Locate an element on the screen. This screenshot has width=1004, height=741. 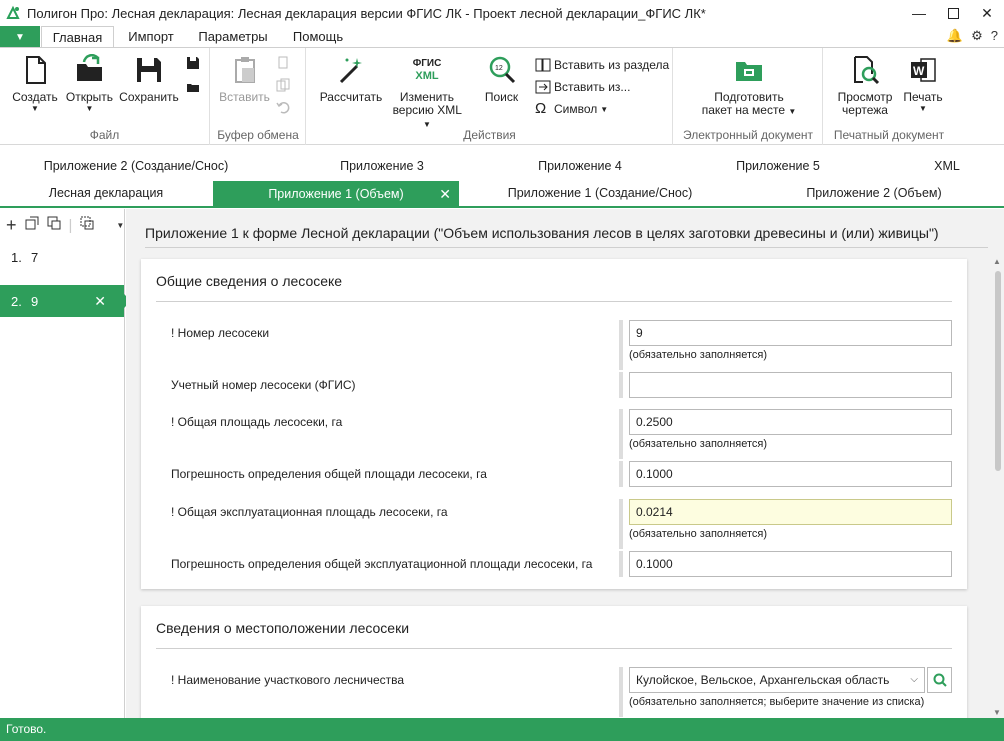
preview-drawing-button: Просмотр чертежа is located at coordinates (865, 85).